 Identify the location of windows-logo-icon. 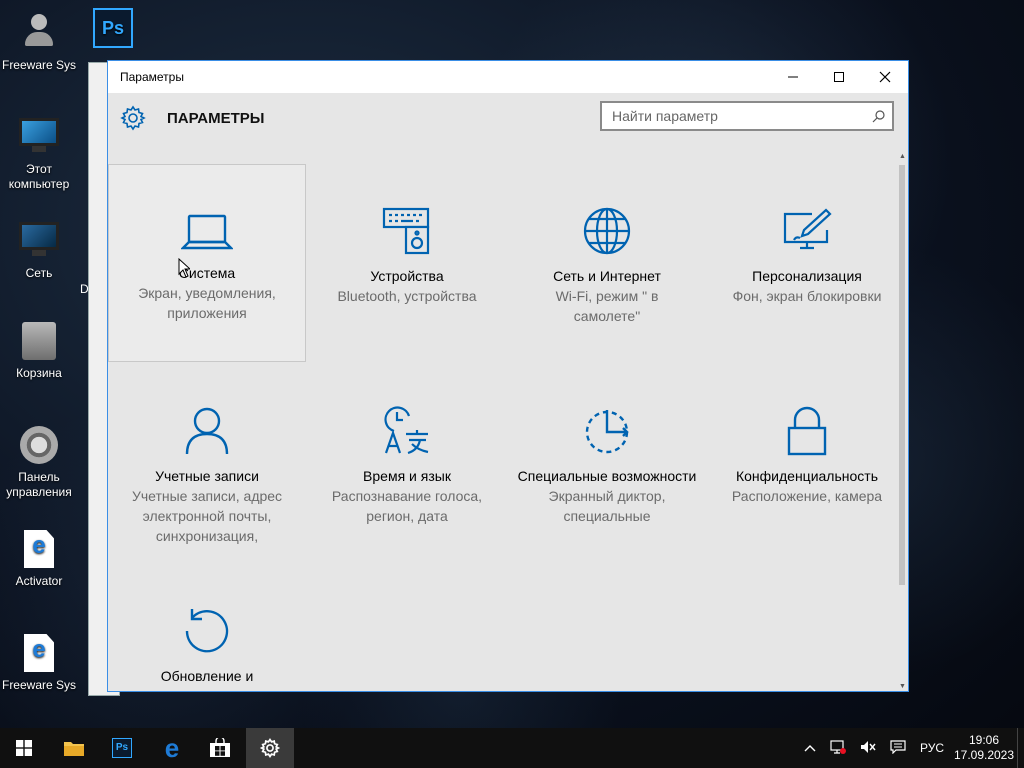
(24, 748).